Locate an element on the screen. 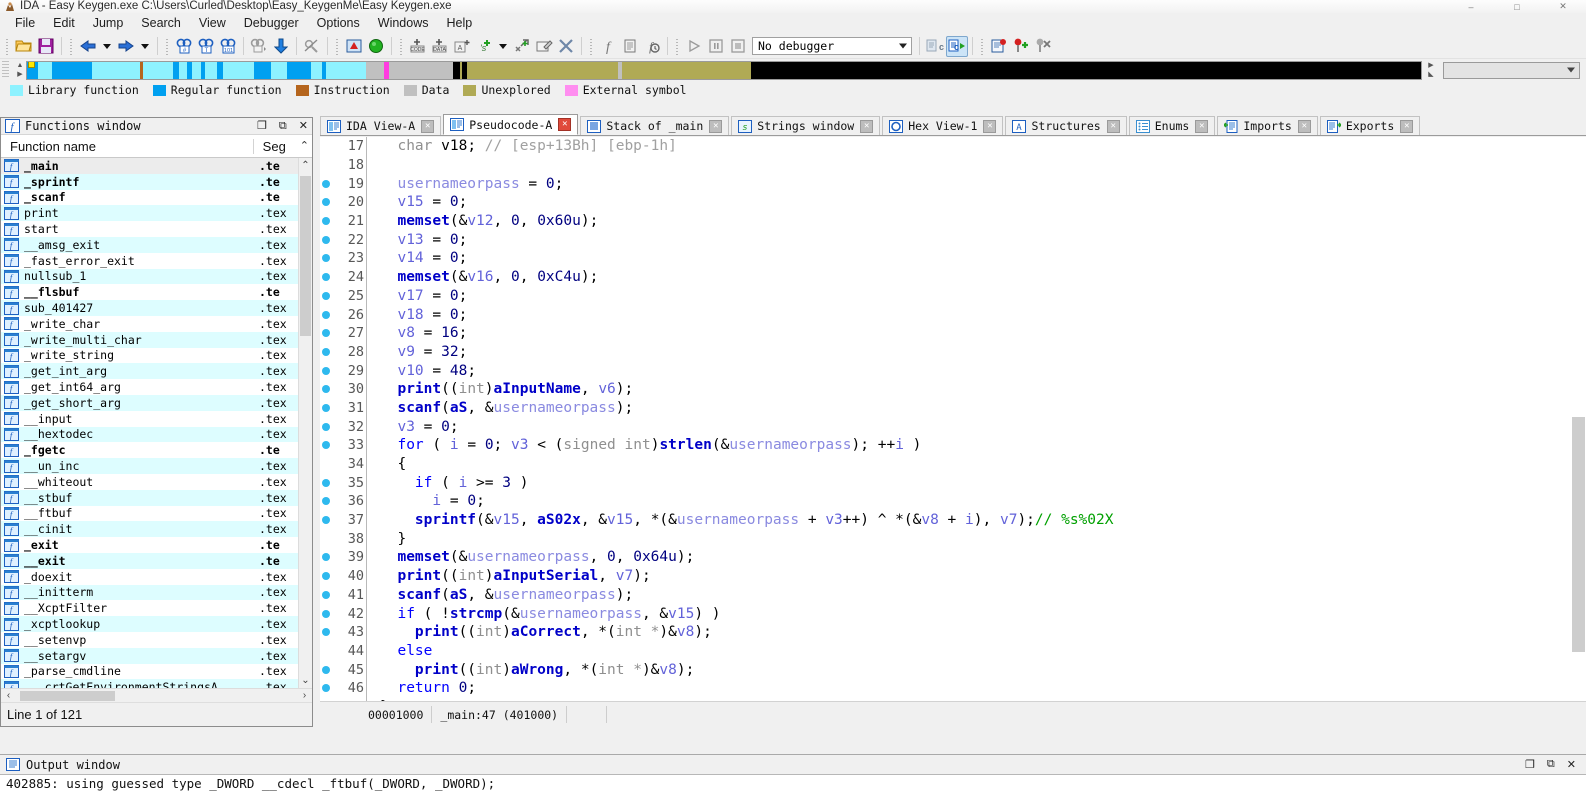 The width and height of the screenshot is (1586, 797). navband-zoom-arrows: ▲ ▶ is located at coordinates (20, 70).